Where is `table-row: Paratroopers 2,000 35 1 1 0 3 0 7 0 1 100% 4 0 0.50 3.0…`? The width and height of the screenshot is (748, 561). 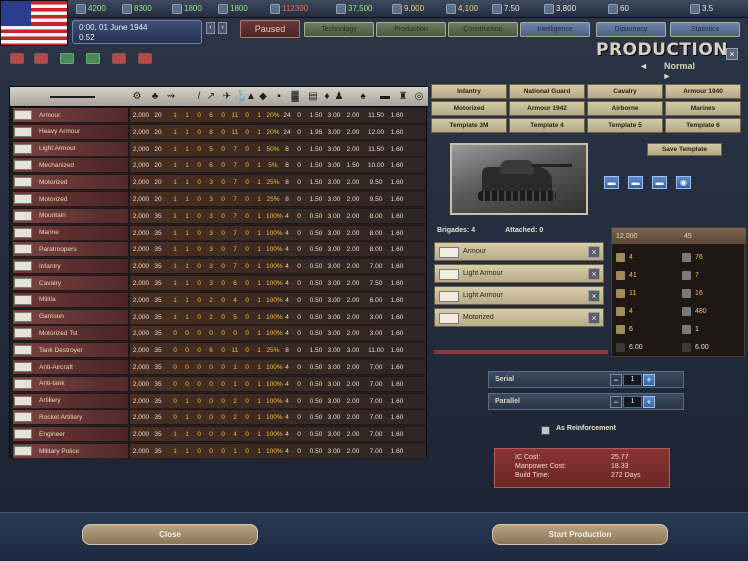
table-row: Paratroopers 2,000 35 1 1 0 3 0 7 0 1 100% 4 0 0.50 3.0… is located at coordinates (219, 250).